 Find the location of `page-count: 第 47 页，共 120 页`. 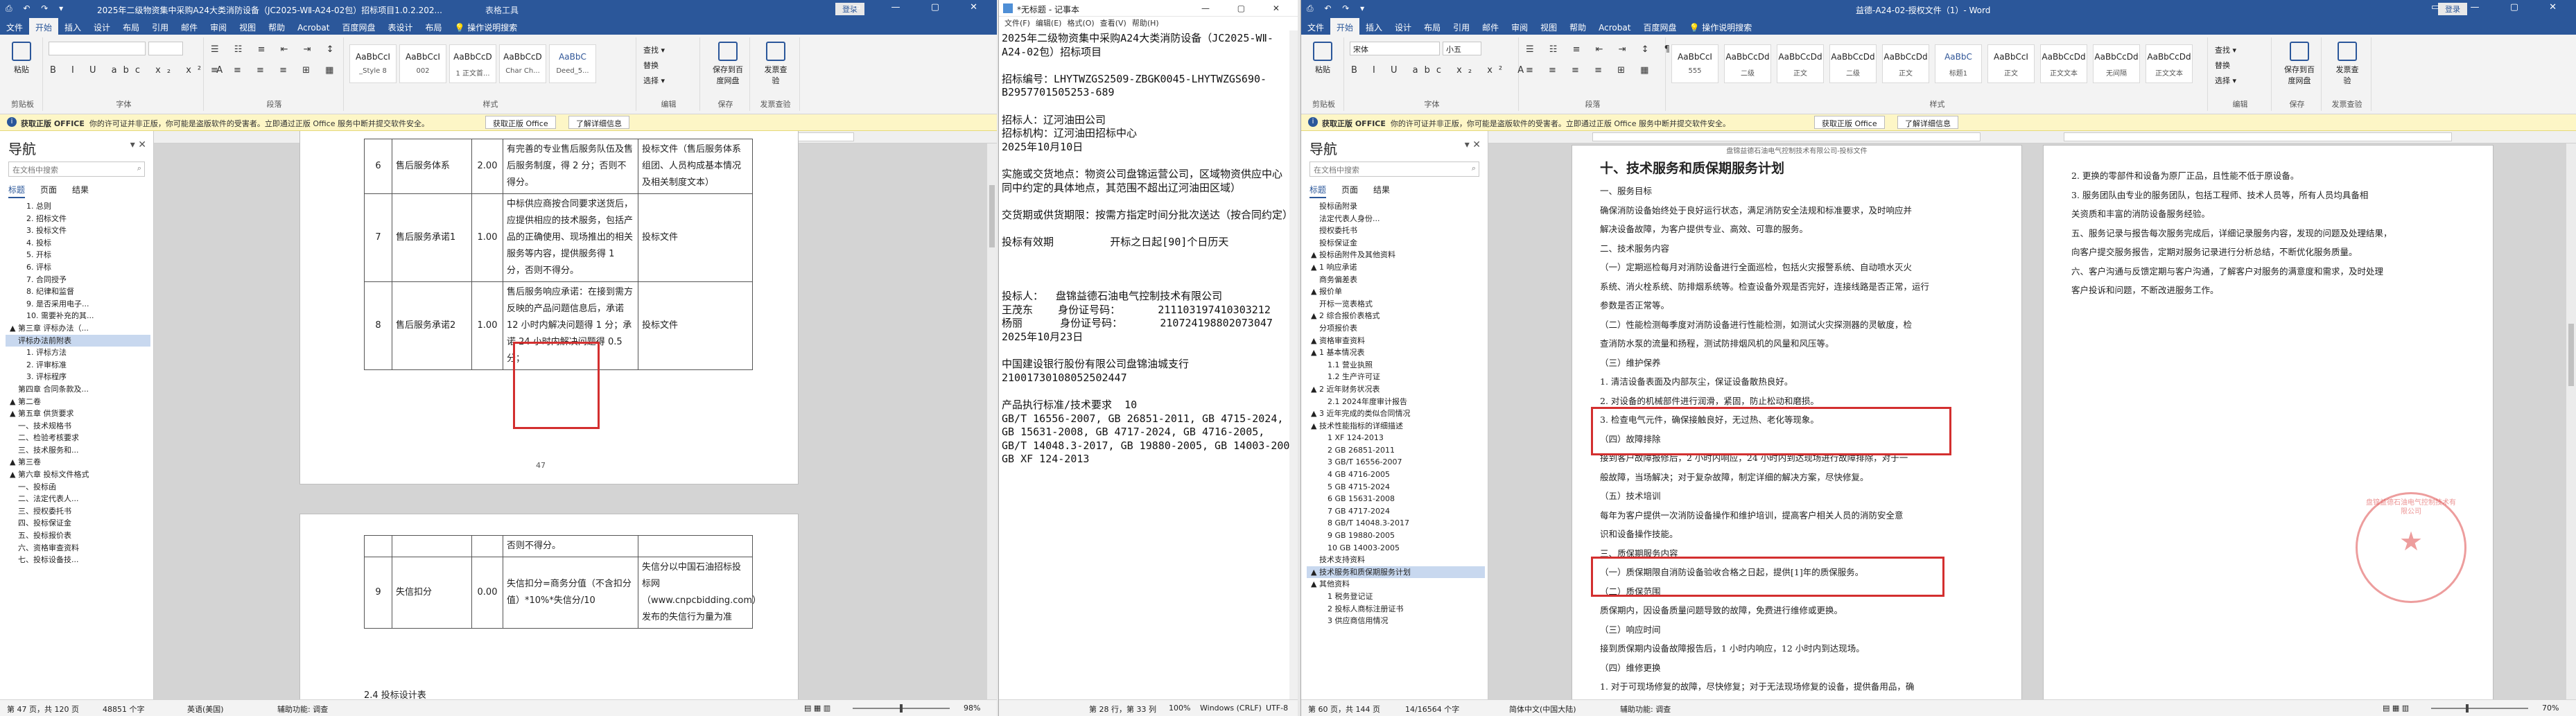

page-count: 第 47 页，共 120 页 is located at coordinates (43, 709).